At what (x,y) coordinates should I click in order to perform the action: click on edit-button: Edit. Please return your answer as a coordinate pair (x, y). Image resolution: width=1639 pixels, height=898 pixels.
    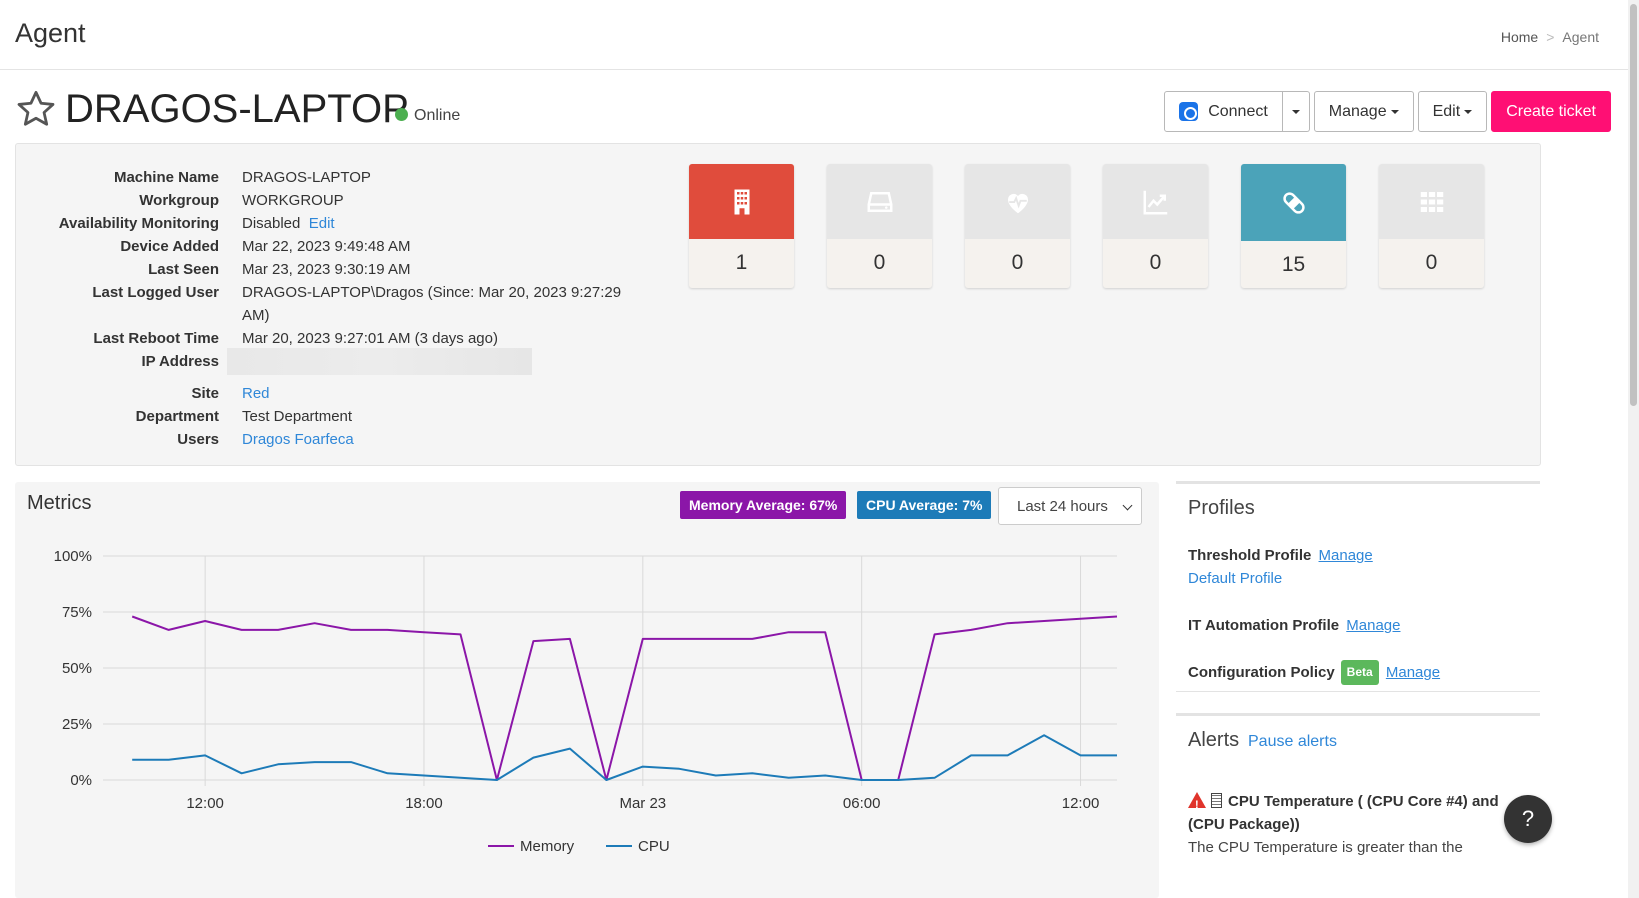
    Looking at the image, I should click on (1452, 111).